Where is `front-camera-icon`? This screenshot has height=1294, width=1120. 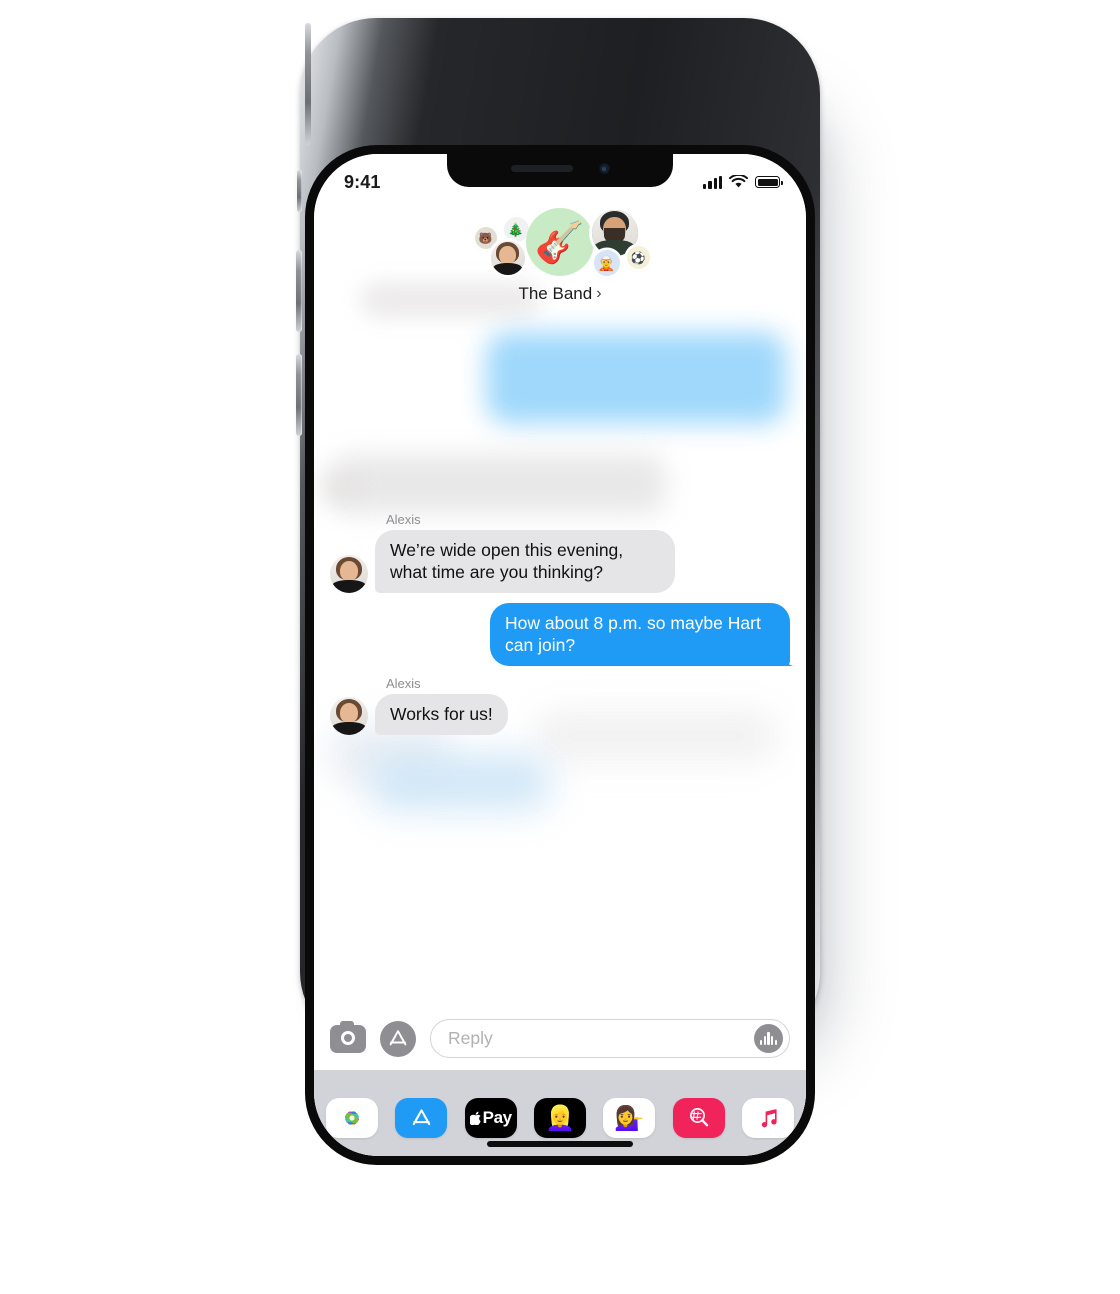 front-camera-icon is located at coordinates (604, 168).